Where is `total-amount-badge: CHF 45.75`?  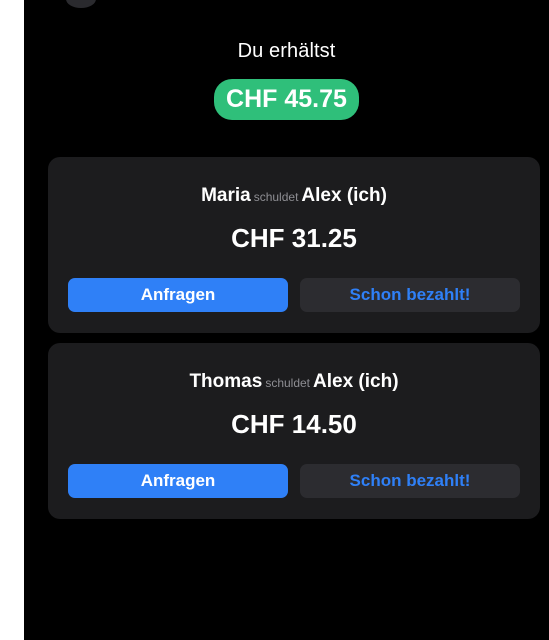 total-amount-badge: CHF 45.75 is located at coordinates (286, 99).